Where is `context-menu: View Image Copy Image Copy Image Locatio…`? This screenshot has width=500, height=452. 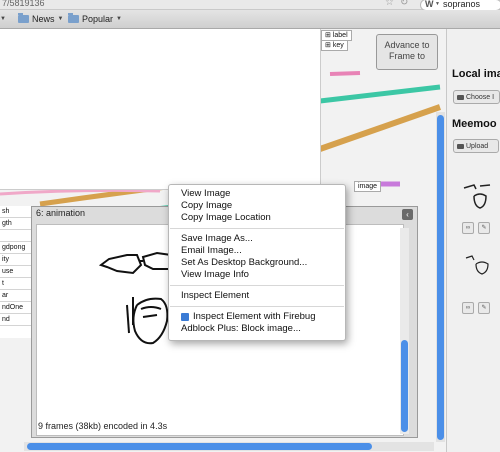
context-menu: View Image Copy Image Copy Image Locatio… is located at coordinates (257, 262).